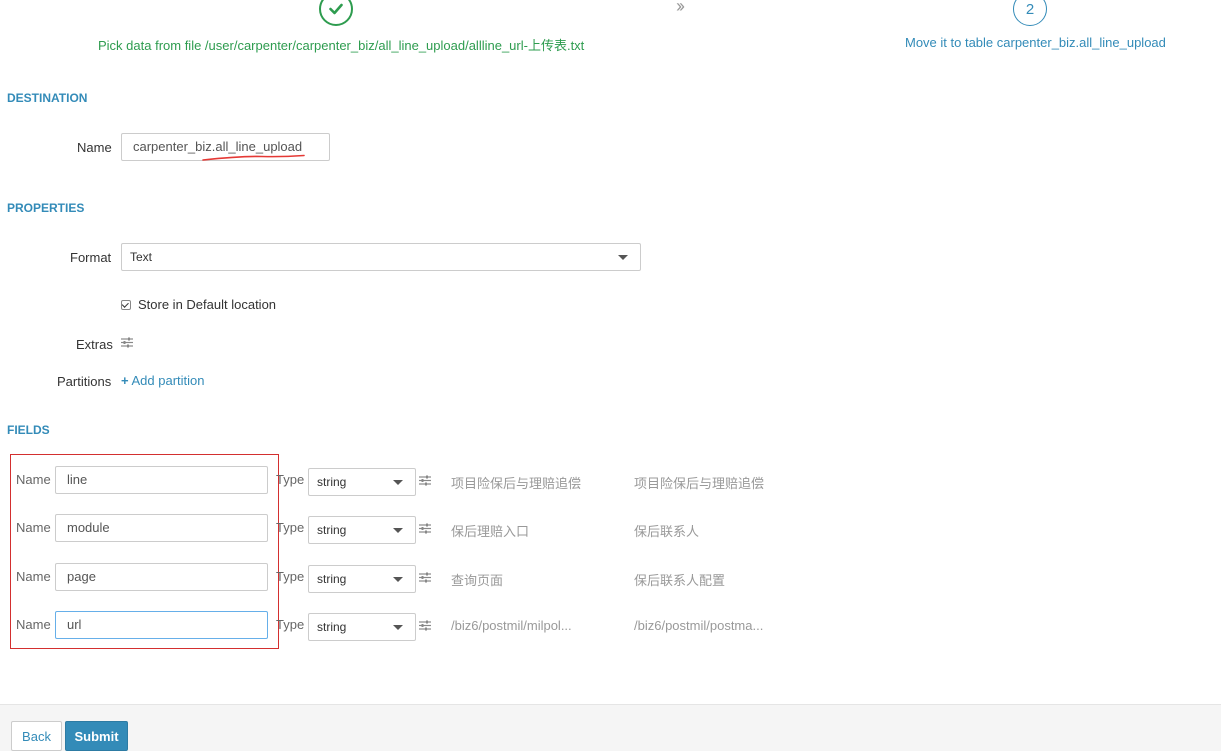 This screenshot has height=751, width=1221. Describe the element at coordinates (168, 380) in the screenshot. I see `add-partition-label: Add partition` at that location.